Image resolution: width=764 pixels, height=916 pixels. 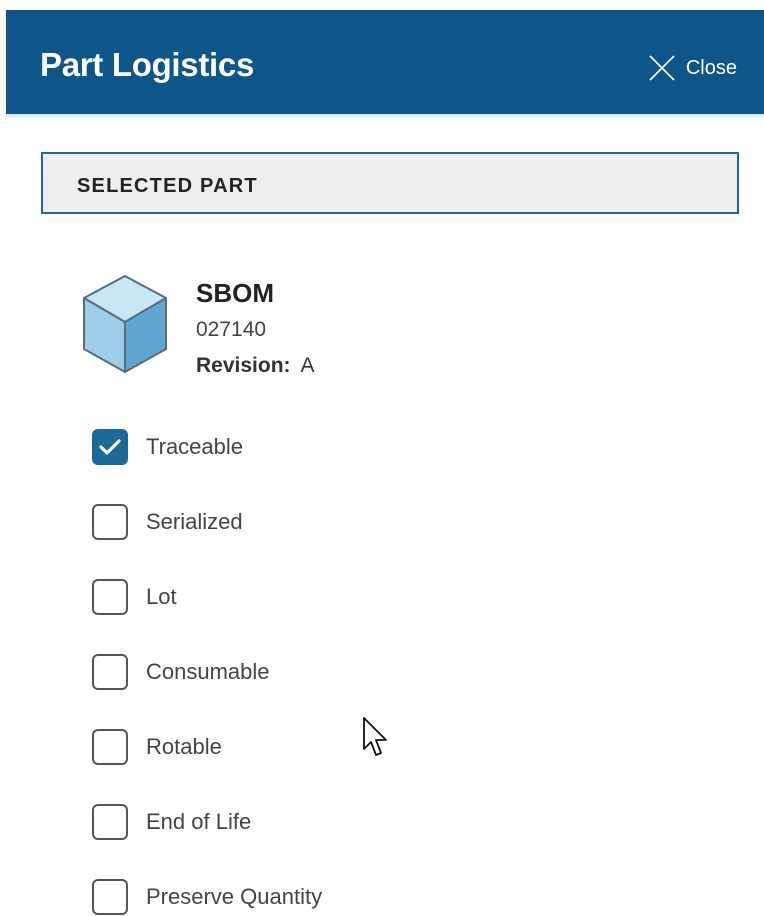 What do you see at coordinates (110, 672) in the screenshot?
I see `consumable-checkbox` at bounding box center [110, 672].